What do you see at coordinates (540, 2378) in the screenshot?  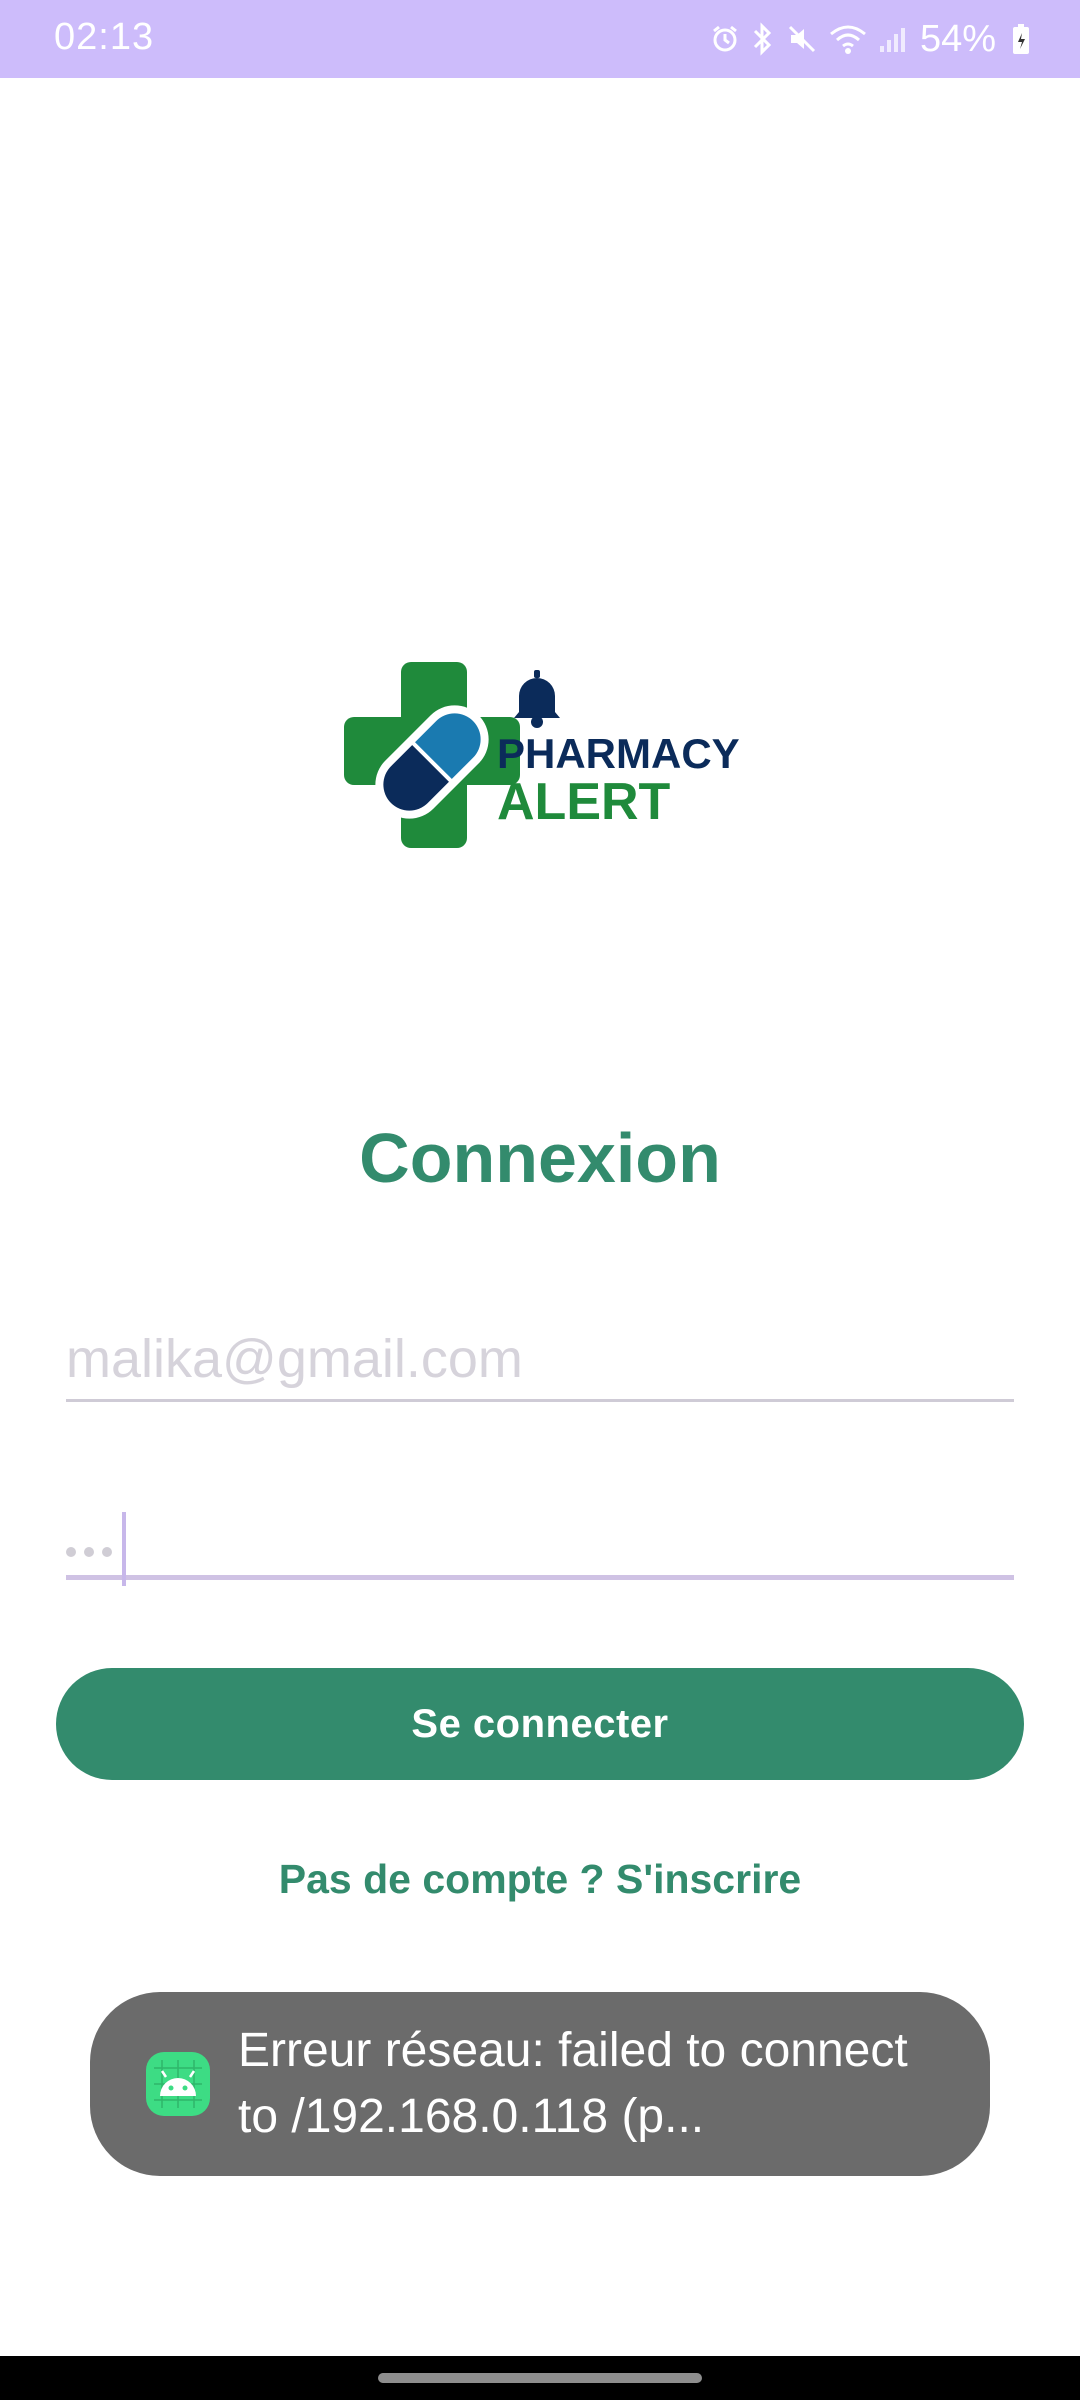 I see `home-gesture-handle` at bounding box center [540, 2378].